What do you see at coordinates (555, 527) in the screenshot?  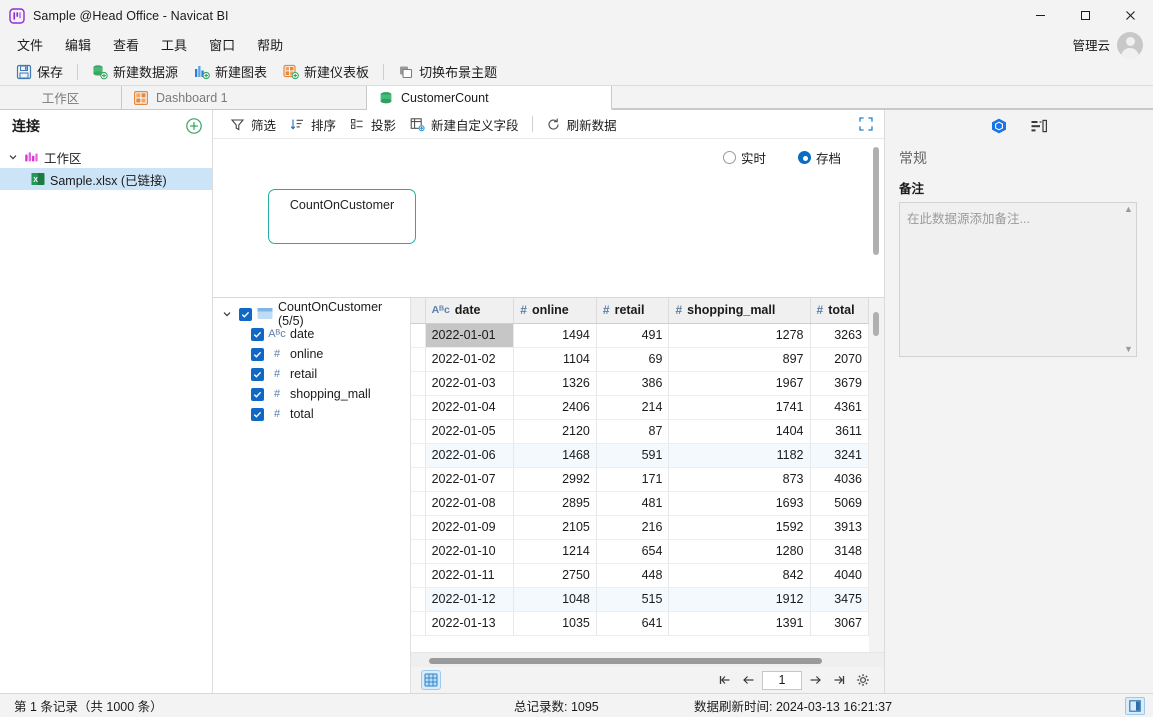 I see `cell-online: 2105` at bounding box center [555, 527].